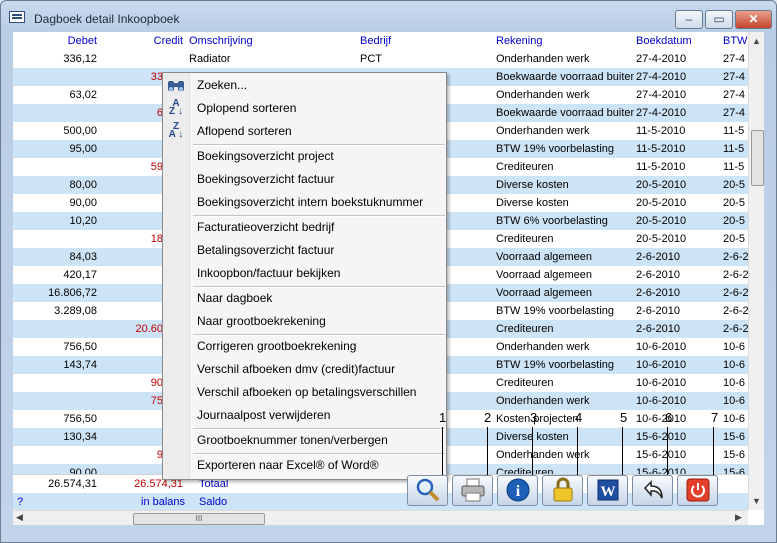 The image size is (777, 543). Describe the element at coordinates (296, 369) in the screenshot. I see `menu-item-verschil-afboeken-factuur: Verschil afboeken dmv (credit)factuur` at that location.